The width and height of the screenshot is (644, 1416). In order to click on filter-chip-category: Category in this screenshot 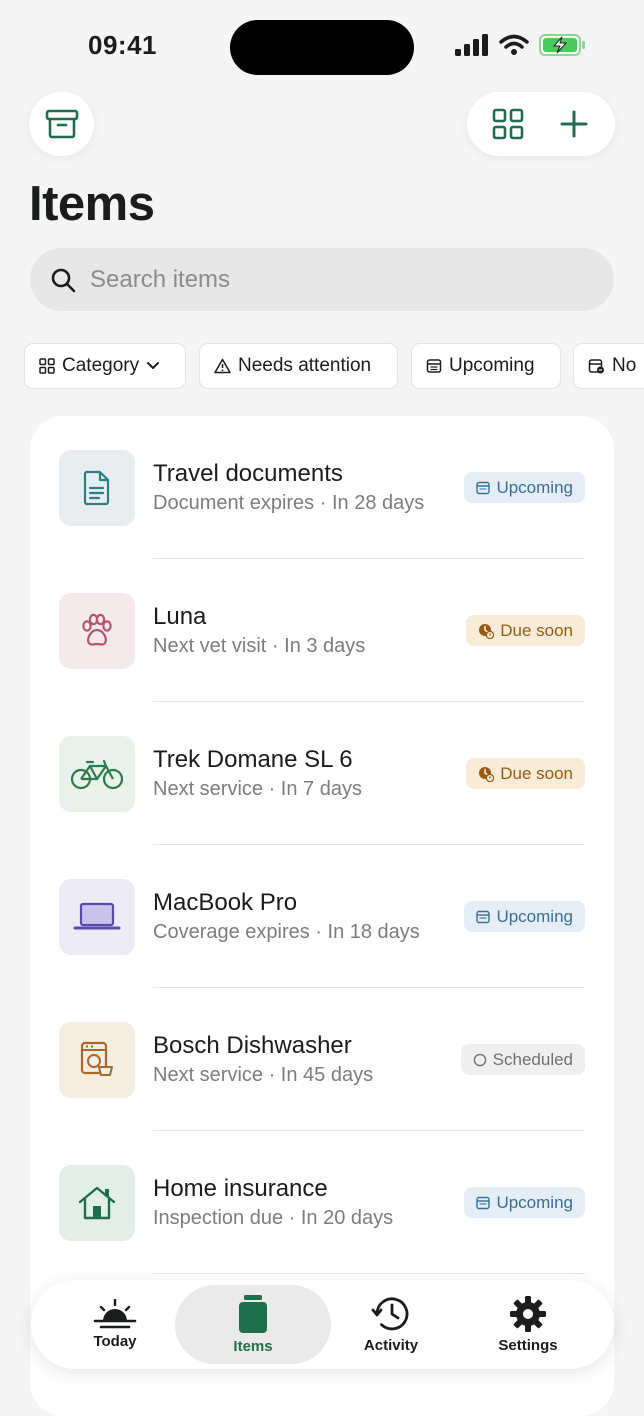, I will do `click(105, 366)`.